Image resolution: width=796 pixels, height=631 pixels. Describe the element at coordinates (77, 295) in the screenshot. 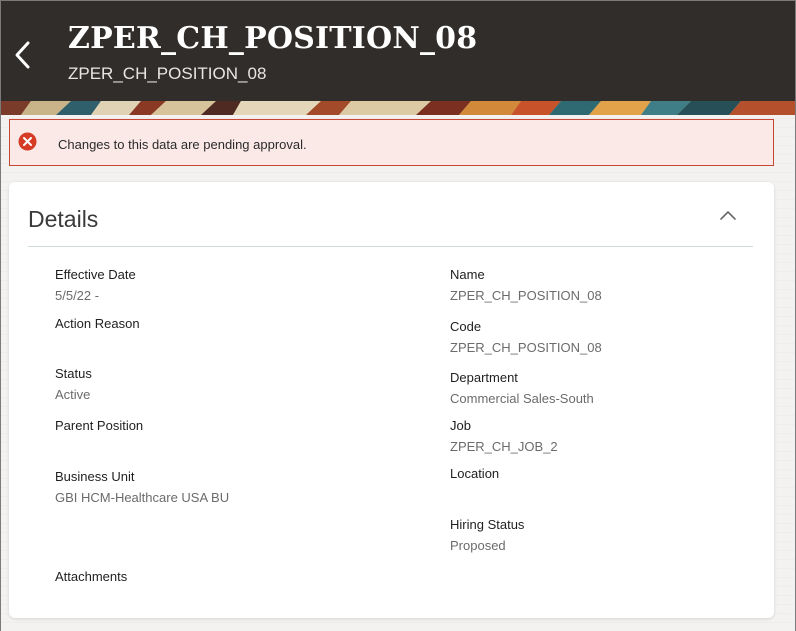

I see `field-value: 5/5/22 -` at that location.